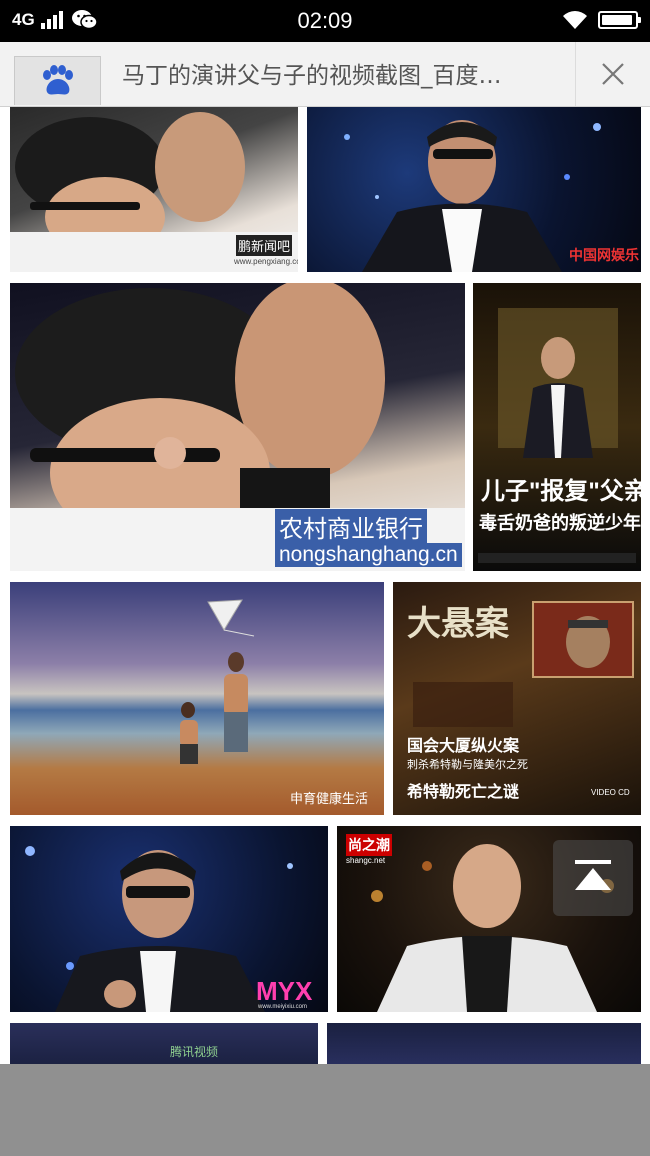 This screenshot has height=1156, width=650. I want to click on wifi-icon, so click(575, 20).